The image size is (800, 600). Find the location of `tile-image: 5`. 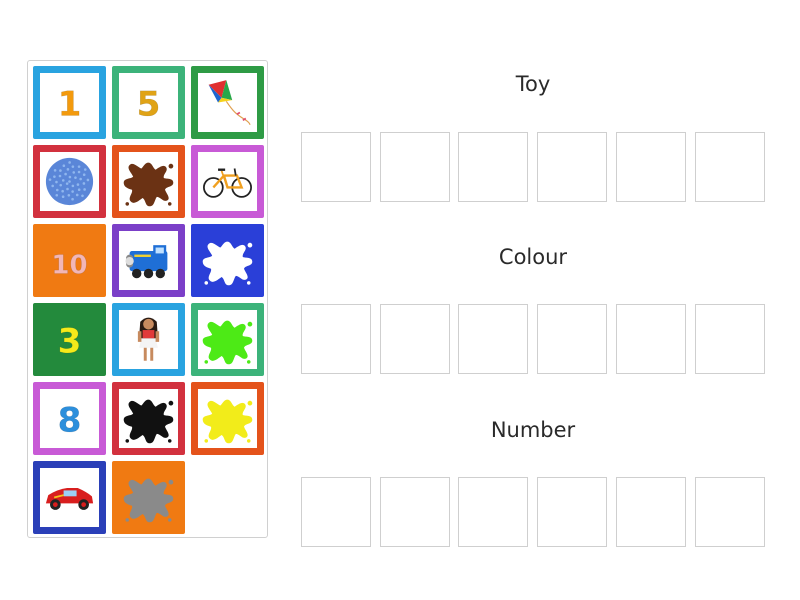

tile-image: 5 is located at coordinates (148, 102).